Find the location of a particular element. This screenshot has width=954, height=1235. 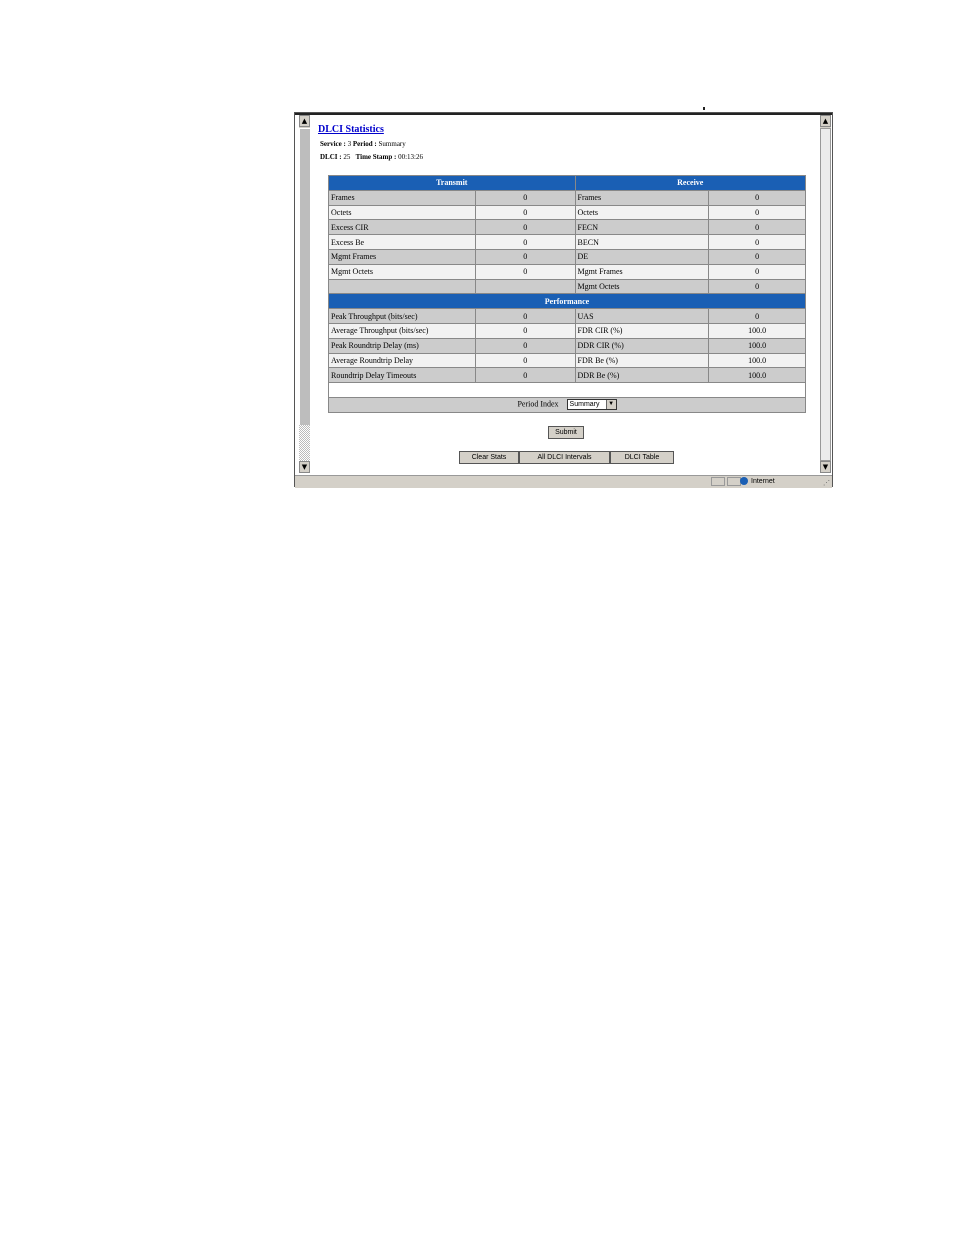

period-index-select: Summary ▼ is located at coordinates (591, 405).